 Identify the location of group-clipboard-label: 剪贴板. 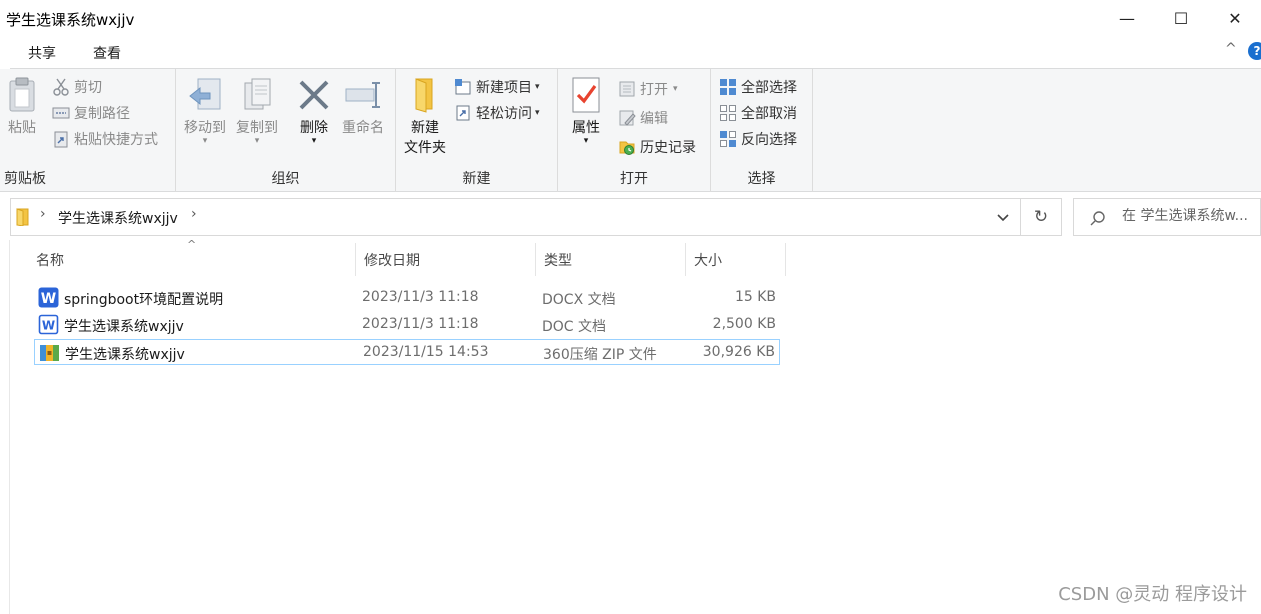
(25, 179).